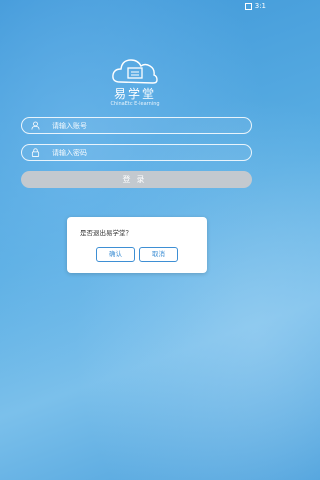 Image resolution: width=320 pixels, height=480 pixels. What do you see at coordinates (137, 245) in the screenshot?
I see `exit-dialog: 是否退出易学堂？ 确认 取消` at bounding box center [137, 245].